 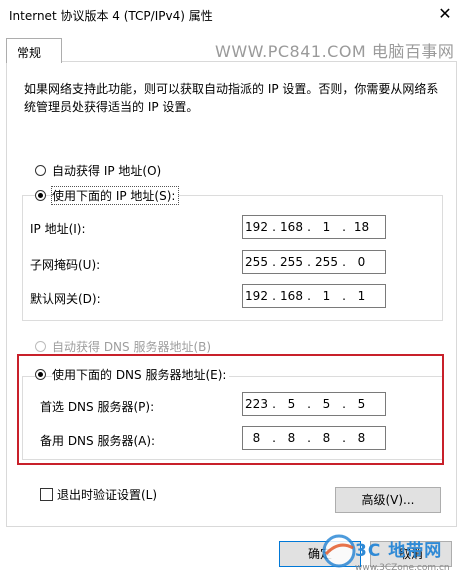 What do you see at coordinates (335, 51) in the screenshot?
I see `watermark-text: WWW.PC841.COM 电脑百事网` at bounding box center [335, 51].